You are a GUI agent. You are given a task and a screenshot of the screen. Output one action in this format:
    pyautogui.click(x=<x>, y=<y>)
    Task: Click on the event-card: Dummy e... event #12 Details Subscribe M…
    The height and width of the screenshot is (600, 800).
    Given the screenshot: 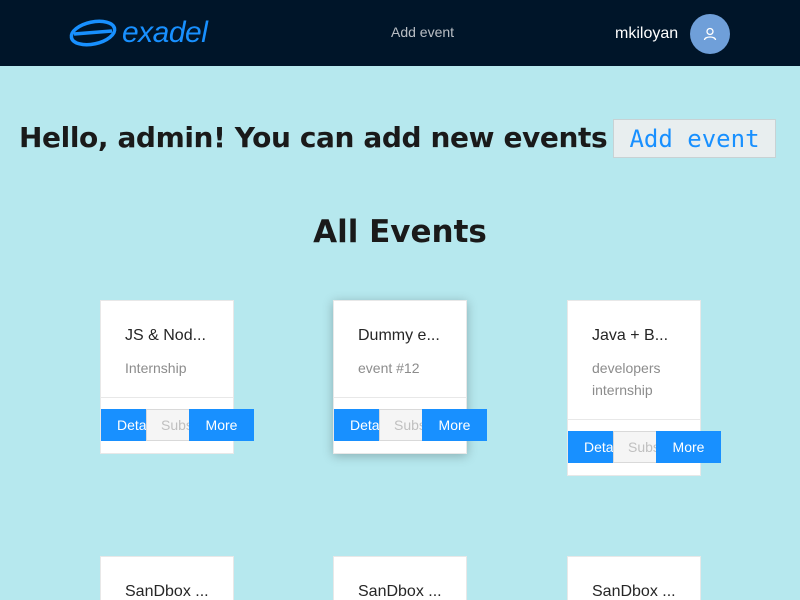 What is the action you would take?
    pyautogui.click(x=410, y=377)
    